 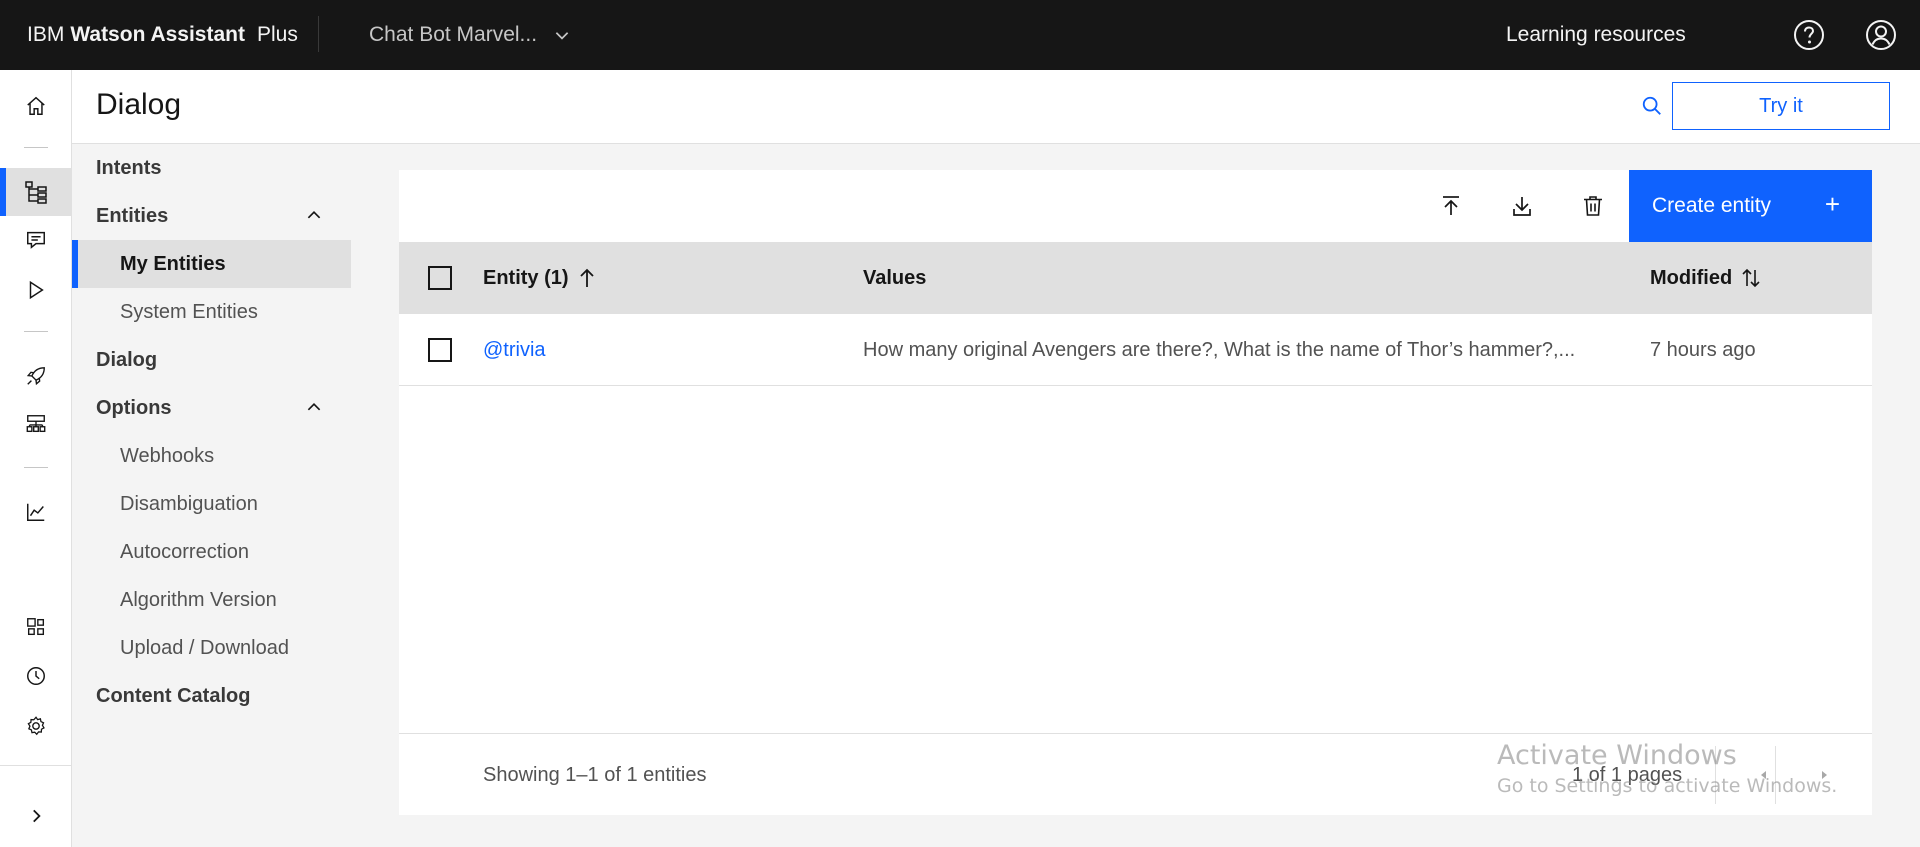 I want to click on column-header-modified: Modified, so click(x=1706, y=278).